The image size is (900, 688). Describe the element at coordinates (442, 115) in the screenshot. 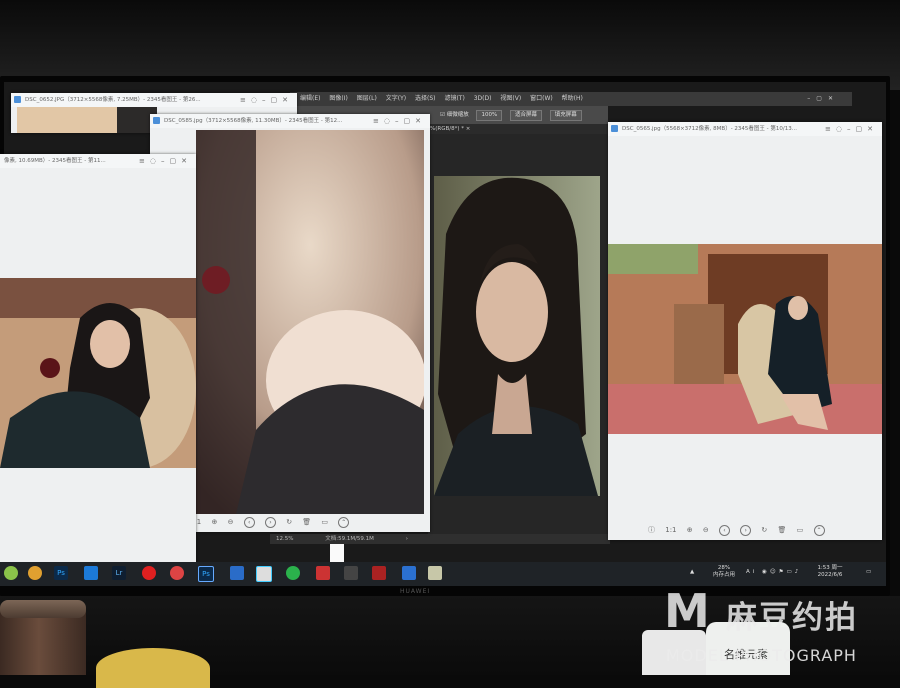

I see `scrubby-zoom-checkbox: ☑` at that location.